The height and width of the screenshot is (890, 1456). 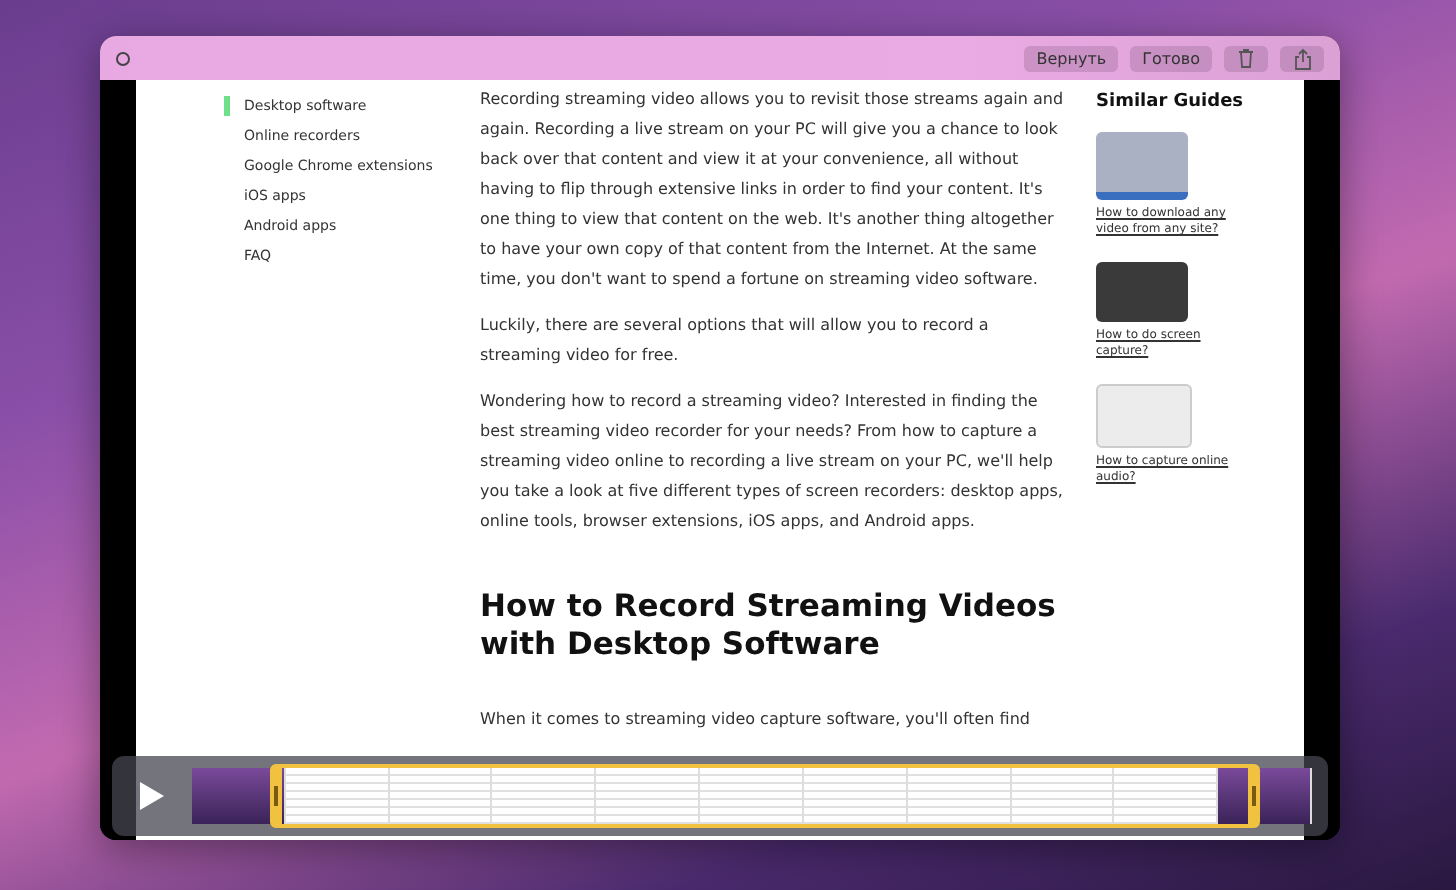 I want to click on share-button, so click(x=1302, y=58).